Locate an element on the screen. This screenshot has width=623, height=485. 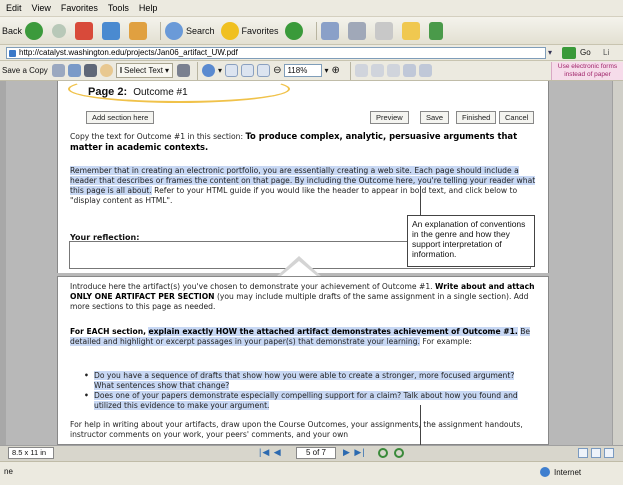
go-icon is located at coordinates (569, 53).